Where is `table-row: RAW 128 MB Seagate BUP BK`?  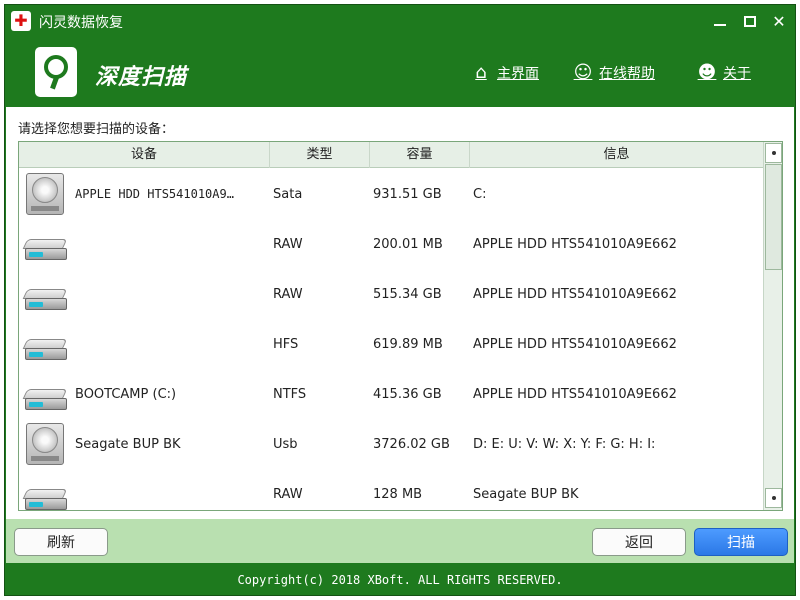 table-row: RAW 128 MB Seagate BUP BK is located at coordinates (391, 489).